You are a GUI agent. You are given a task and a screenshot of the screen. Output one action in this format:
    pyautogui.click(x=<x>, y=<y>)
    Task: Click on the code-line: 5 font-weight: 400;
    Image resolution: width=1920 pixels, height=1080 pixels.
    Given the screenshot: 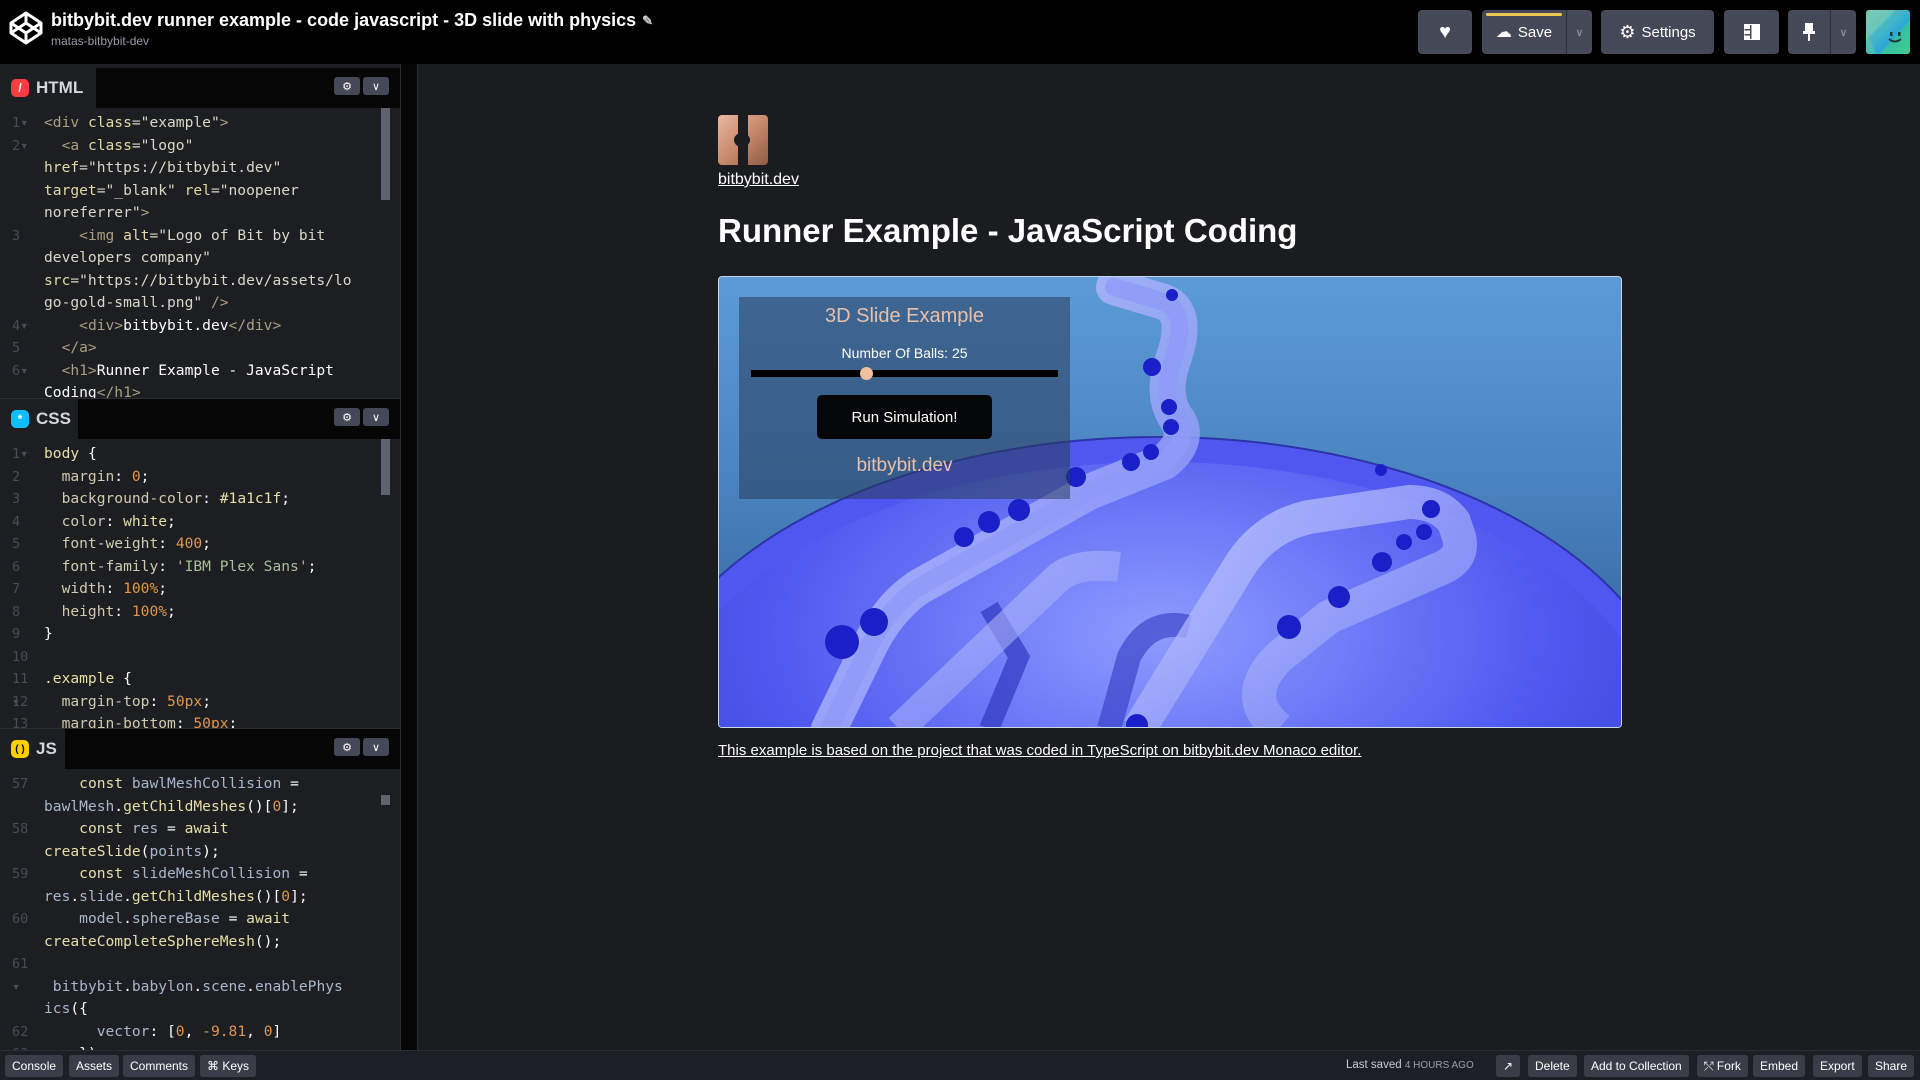 What is the action you would take?
    pyautogui.click(x=200, y=544)
    